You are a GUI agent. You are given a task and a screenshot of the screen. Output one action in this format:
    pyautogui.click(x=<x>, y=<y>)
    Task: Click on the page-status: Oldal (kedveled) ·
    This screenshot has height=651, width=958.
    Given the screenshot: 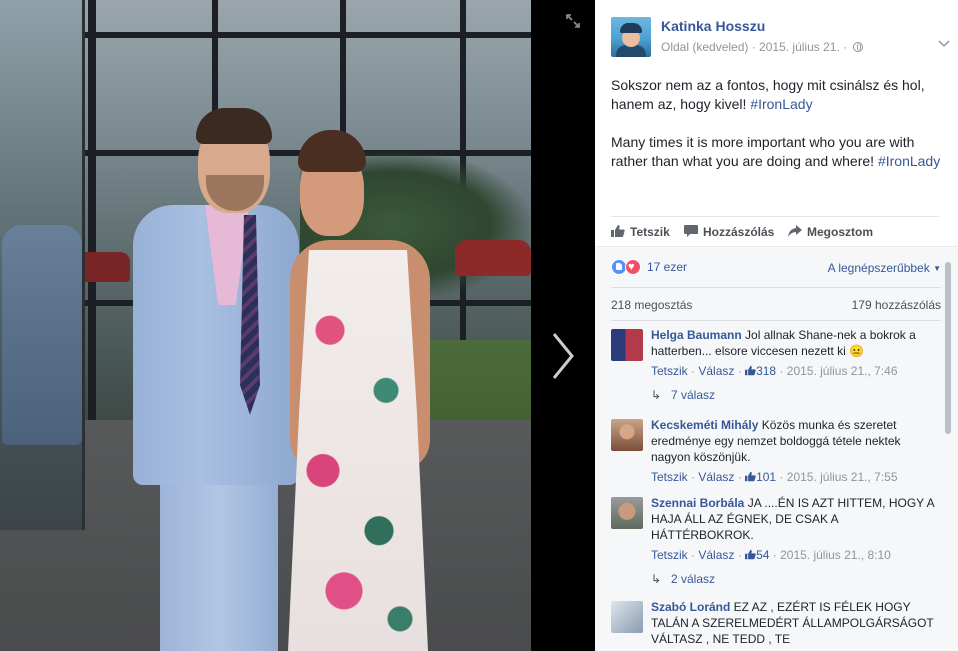 What is the action you would take?
    pyautogui.click(x=710, y=47)
    